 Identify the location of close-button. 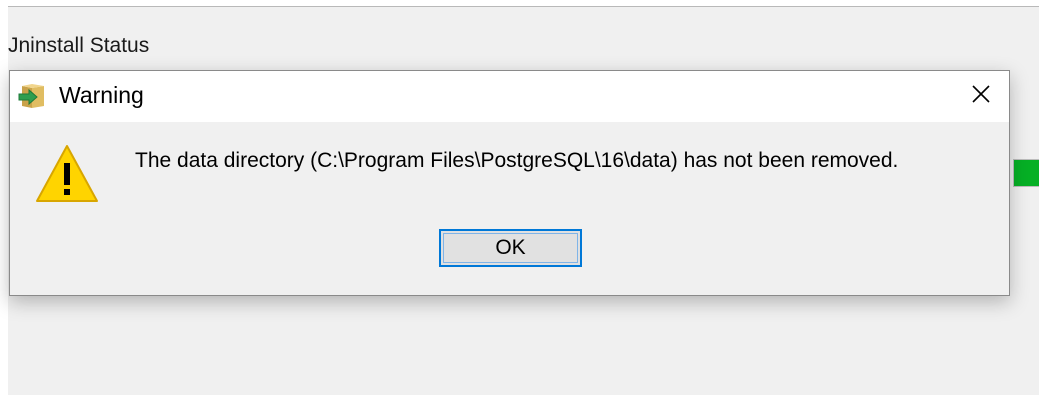
(981, 96).